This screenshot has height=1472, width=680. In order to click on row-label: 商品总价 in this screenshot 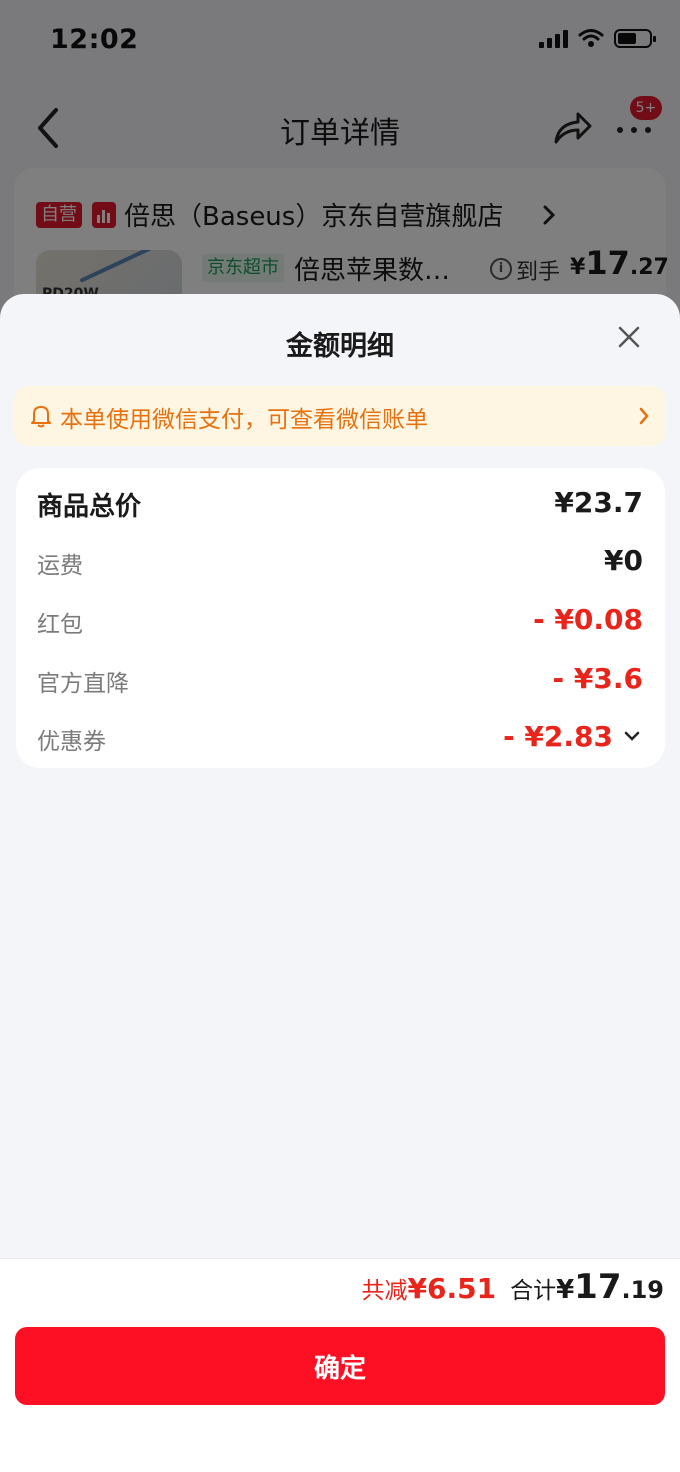, I will do `click(89, 507)`.